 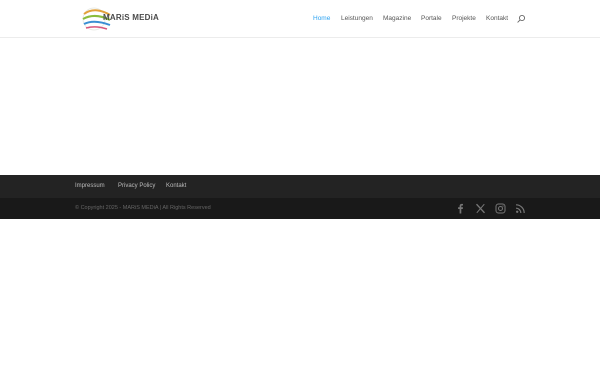 I want to click on nav-kontakt: Kontakt, so click(x=497, y=20).